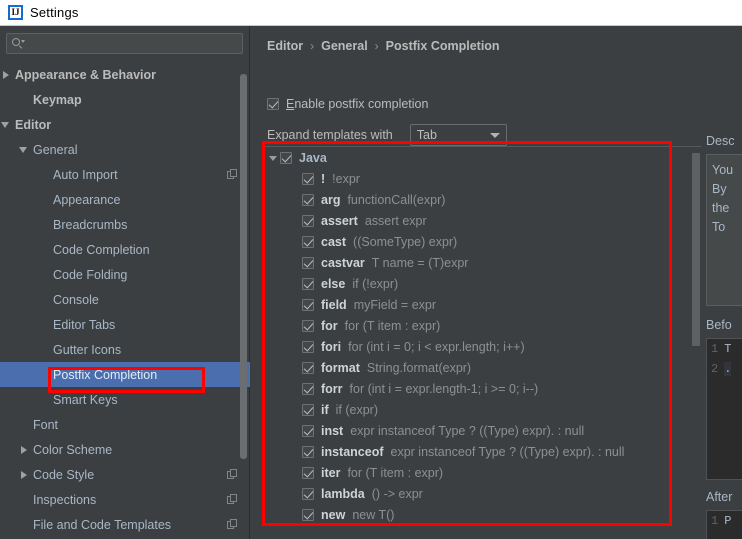  I want to click on template-list-scrollbar-thumb, so click(696, 249).